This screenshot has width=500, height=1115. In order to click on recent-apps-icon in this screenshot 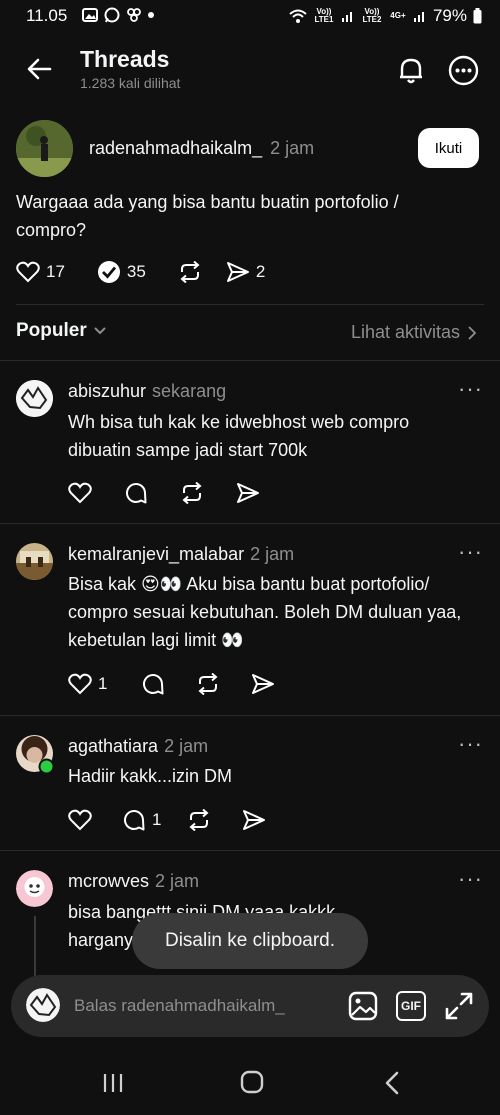, I will do `click(113, 1083)`.